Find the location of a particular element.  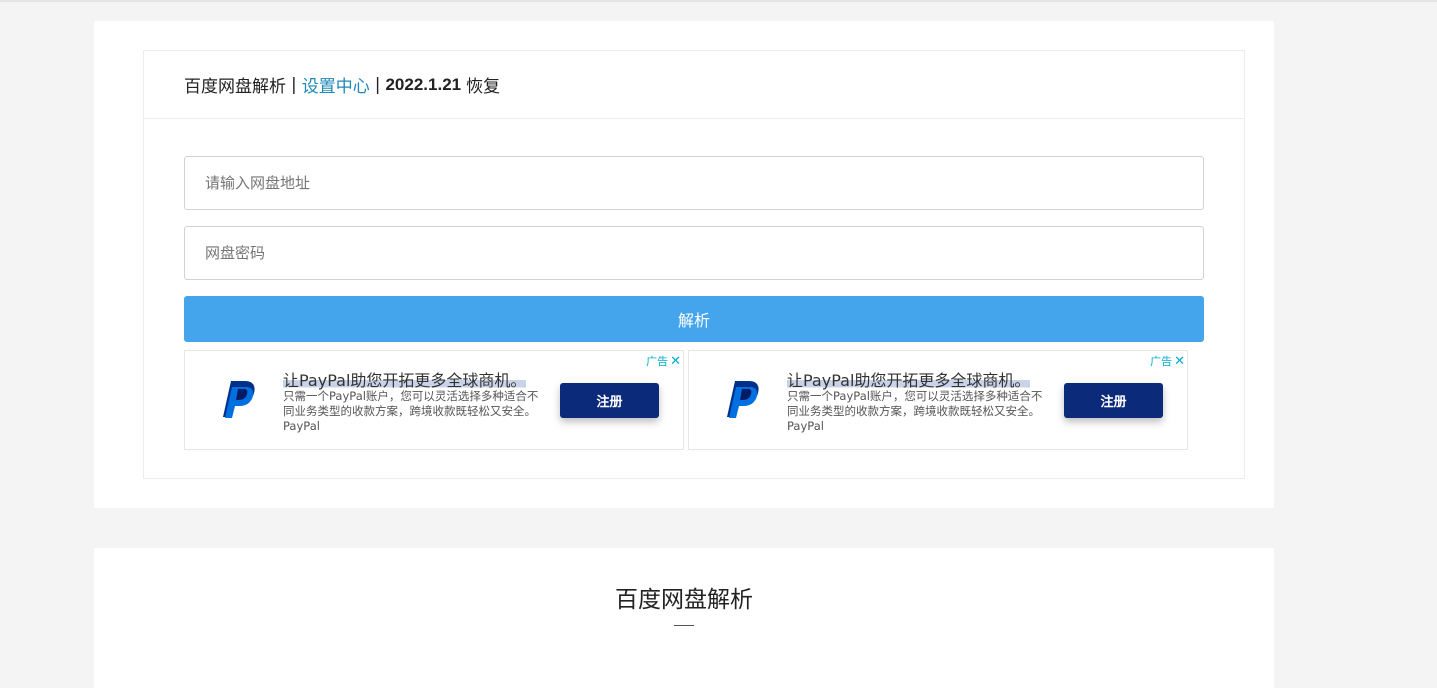

parse-button: 解析 is located at coordinates (694, 319).